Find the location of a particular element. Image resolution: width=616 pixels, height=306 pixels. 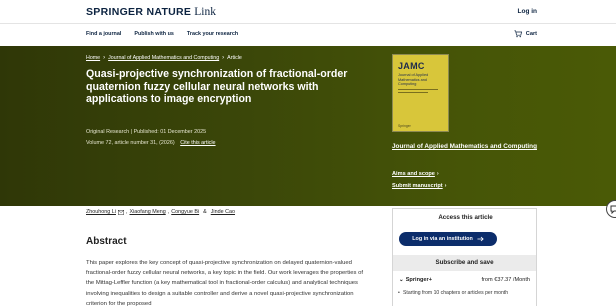

cover-abbrev: JAMC is located at coordinates (411, 66).